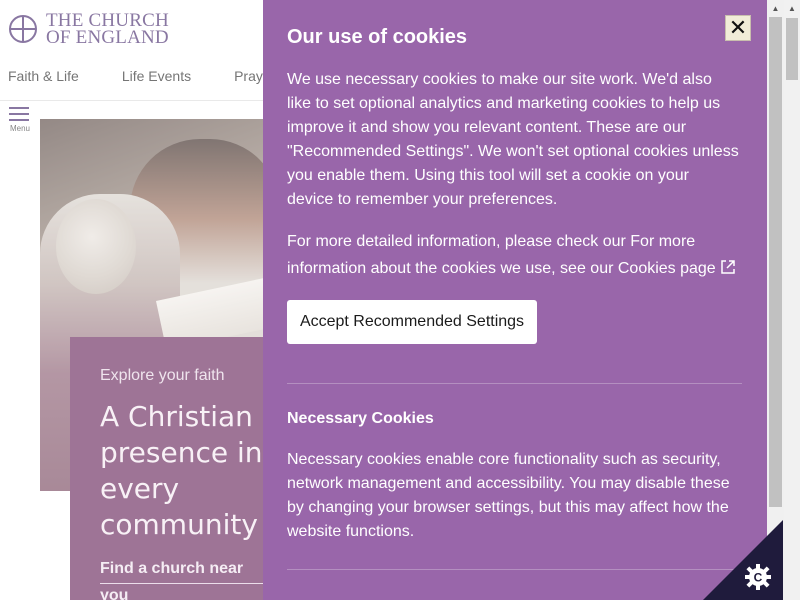 This screenshot has height=600, width=800. I want to click on panel-scrollbar: ▲, so click(775, 300).